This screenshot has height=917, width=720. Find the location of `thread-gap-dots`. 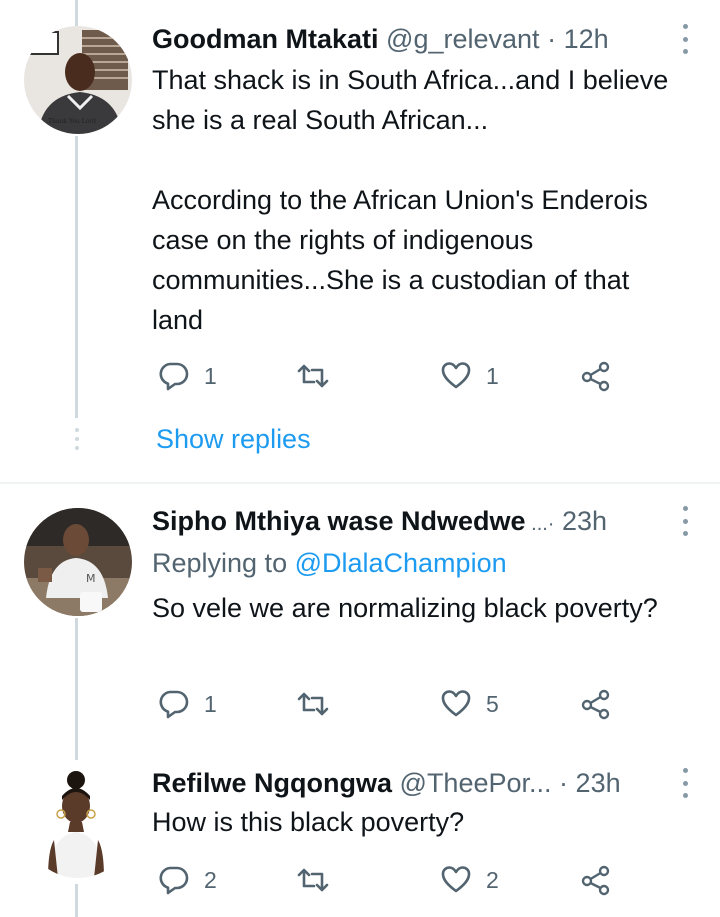

thread-gap-dots is located at coordinates (77, 439).